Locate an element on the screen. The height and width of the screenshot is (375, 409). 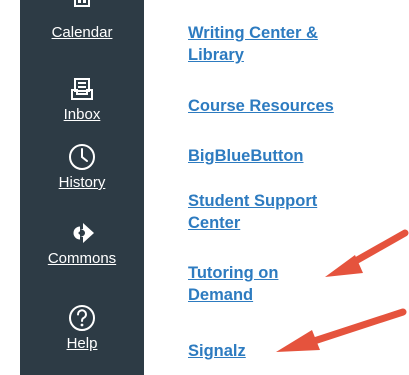
link-bigbluebutton-label: BigBlueButton is located at coordinates (246, 156).